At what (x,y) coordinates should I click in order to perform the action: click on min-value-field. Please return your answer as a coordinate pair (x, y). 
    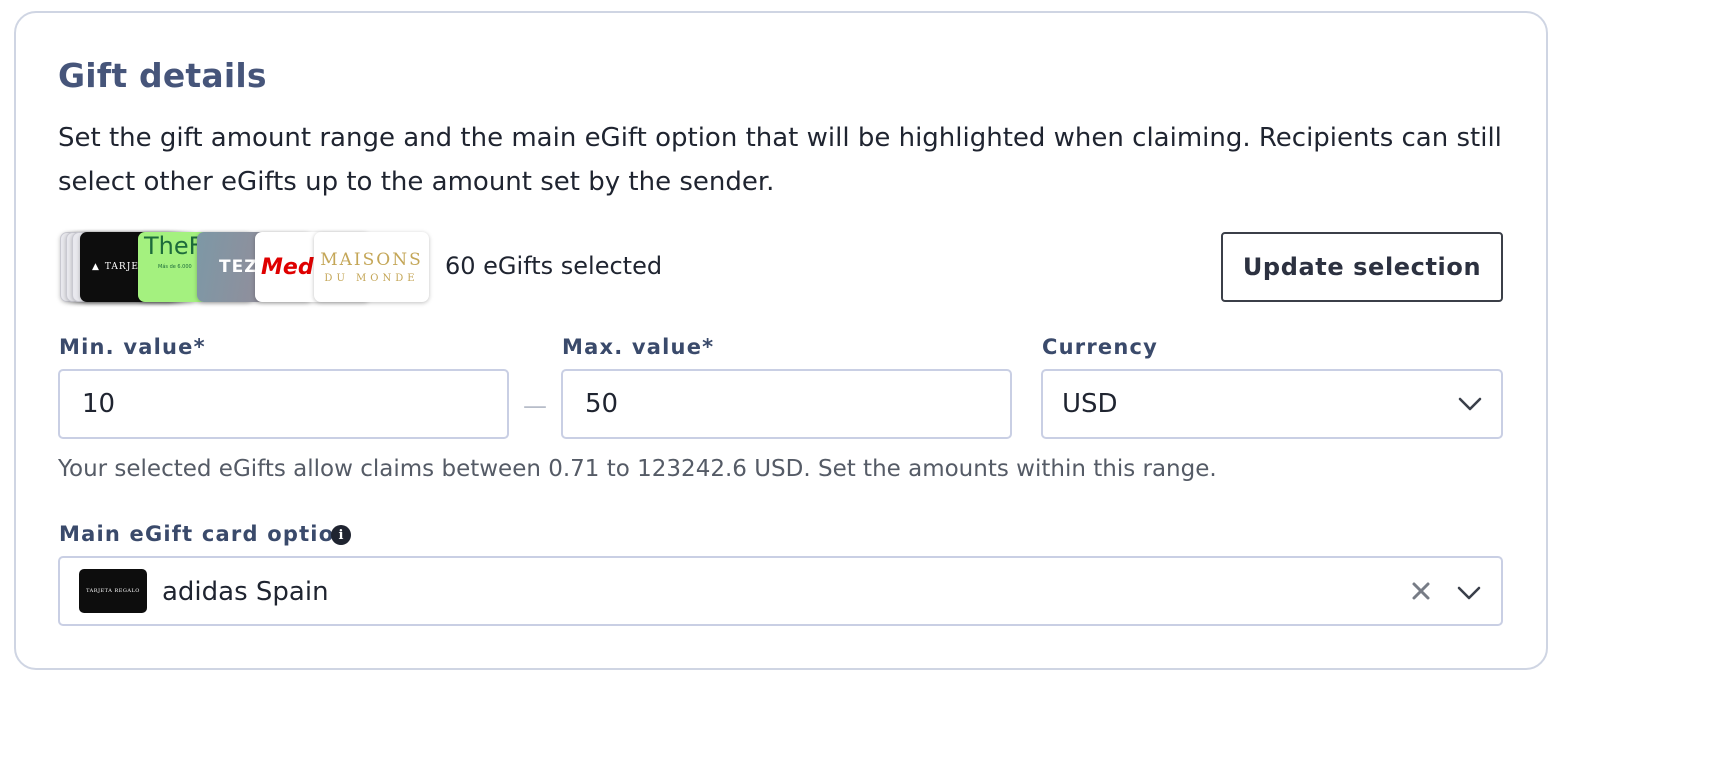
    Looking at the image, I should click on (283, 404).